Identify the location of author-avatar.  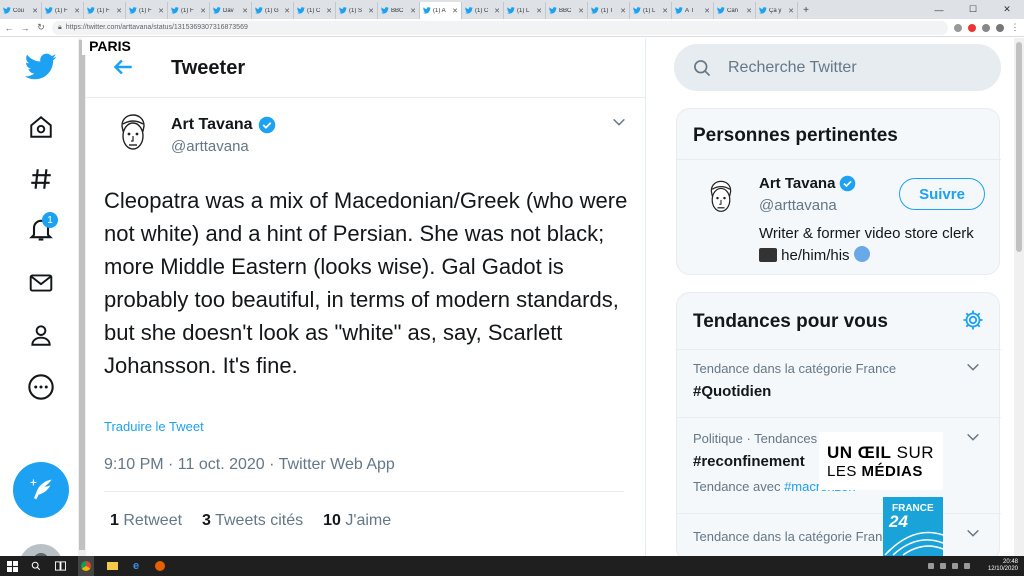
(133, 135).